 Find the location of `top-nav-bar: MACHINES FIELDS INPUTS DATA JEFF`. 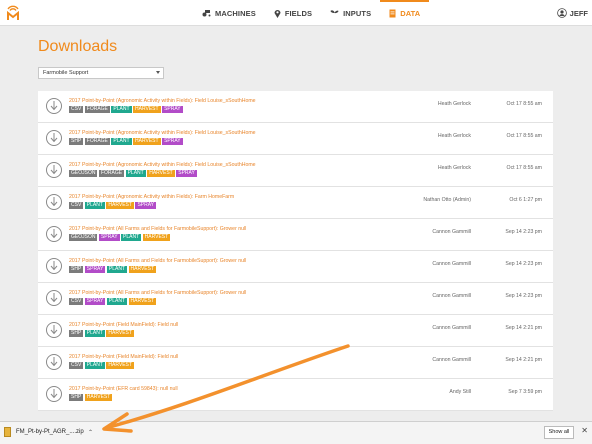

top-nav-bar: MACHINES FIELDS INPUTS DATA JEFF is located at coordinates (296, 13).